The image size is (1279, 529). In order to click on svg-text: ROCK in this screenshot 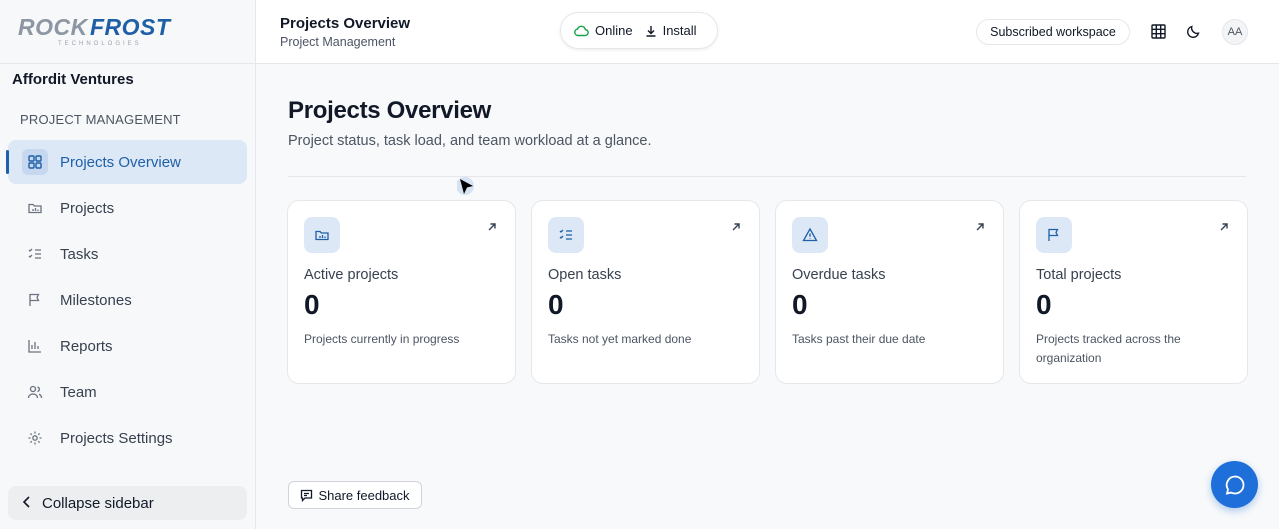, I will do `click(53, 27)`.